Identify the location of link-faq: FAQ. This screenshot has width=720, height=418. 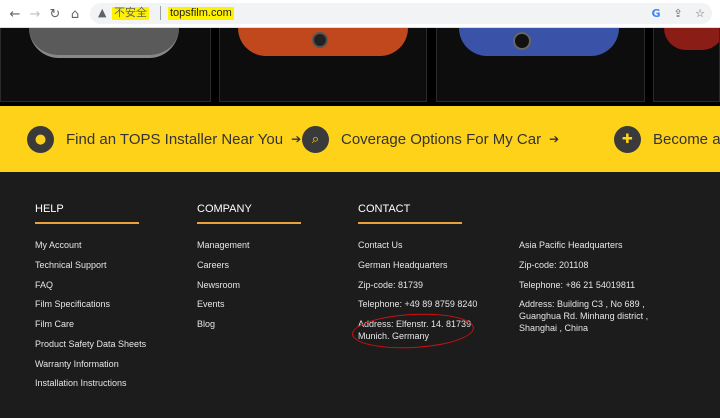
(44, 285).